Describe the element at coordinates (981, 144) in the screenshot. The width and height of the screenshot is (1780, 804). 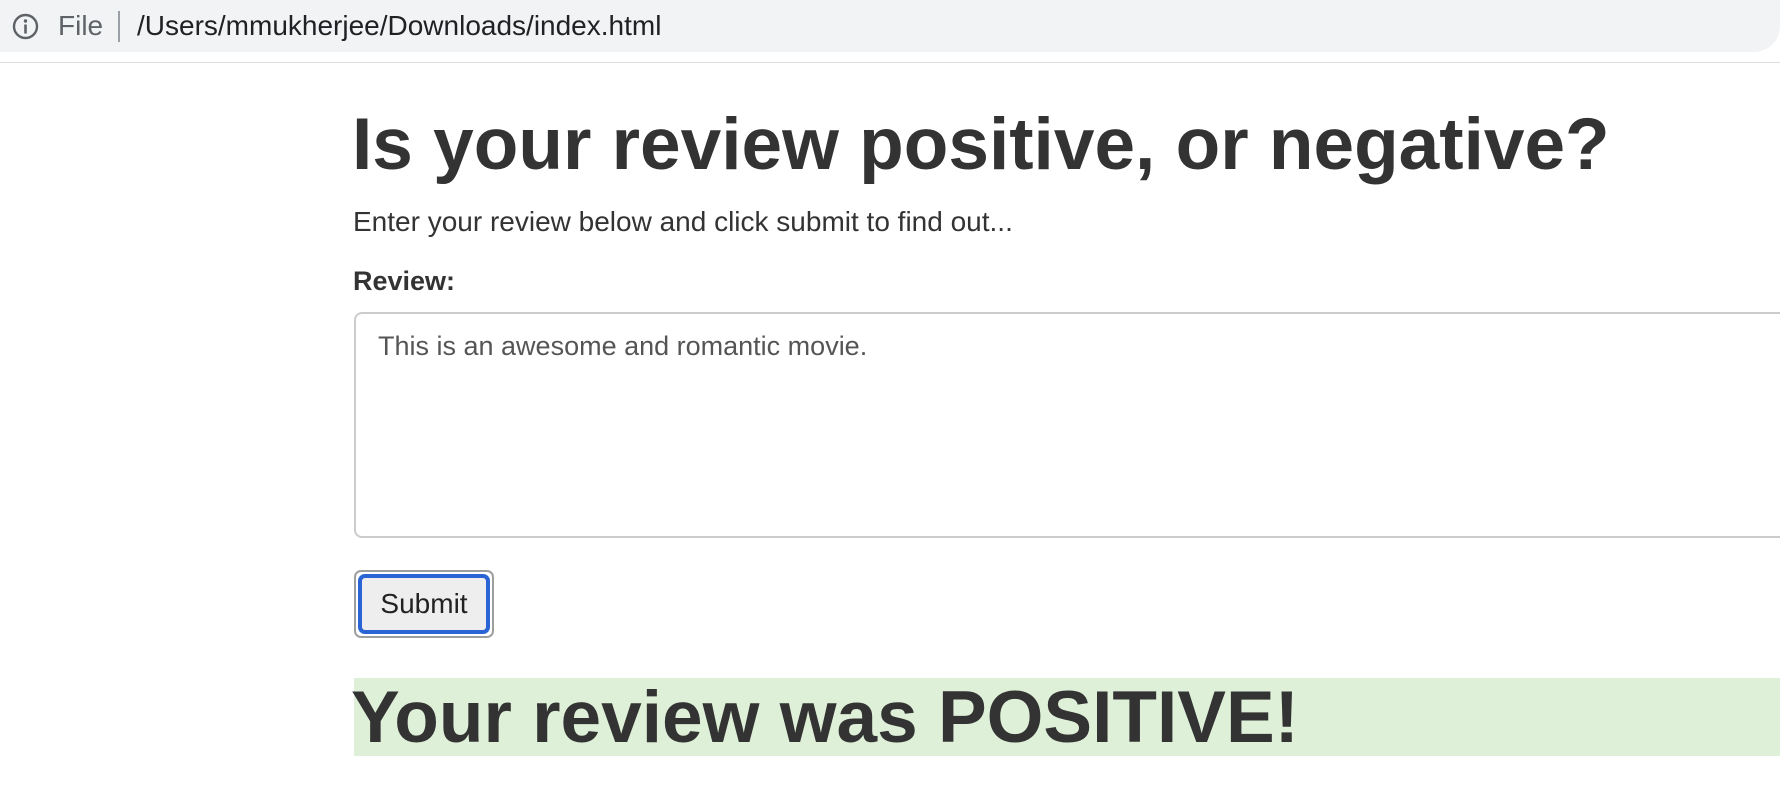
I see `page-title: Is your review positive, or negative?` at that location.